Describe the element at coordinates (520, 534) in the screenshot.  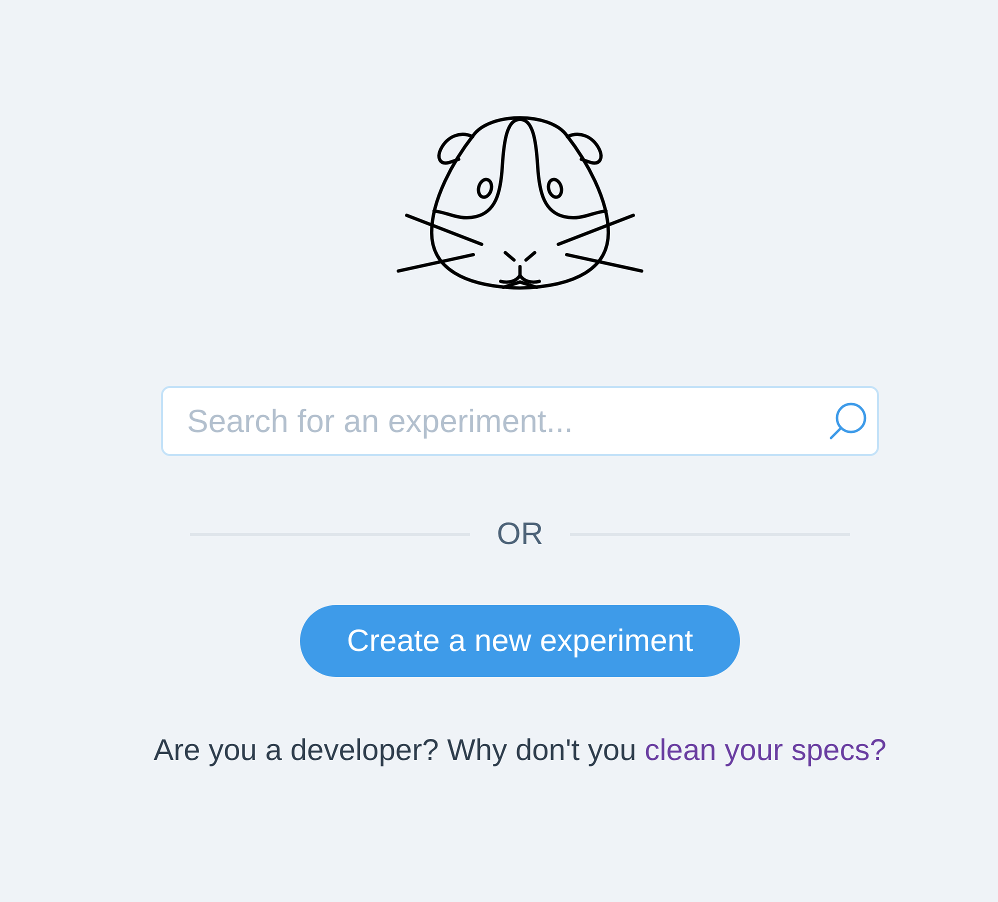
I see `or-divider-label: OR` at that location.